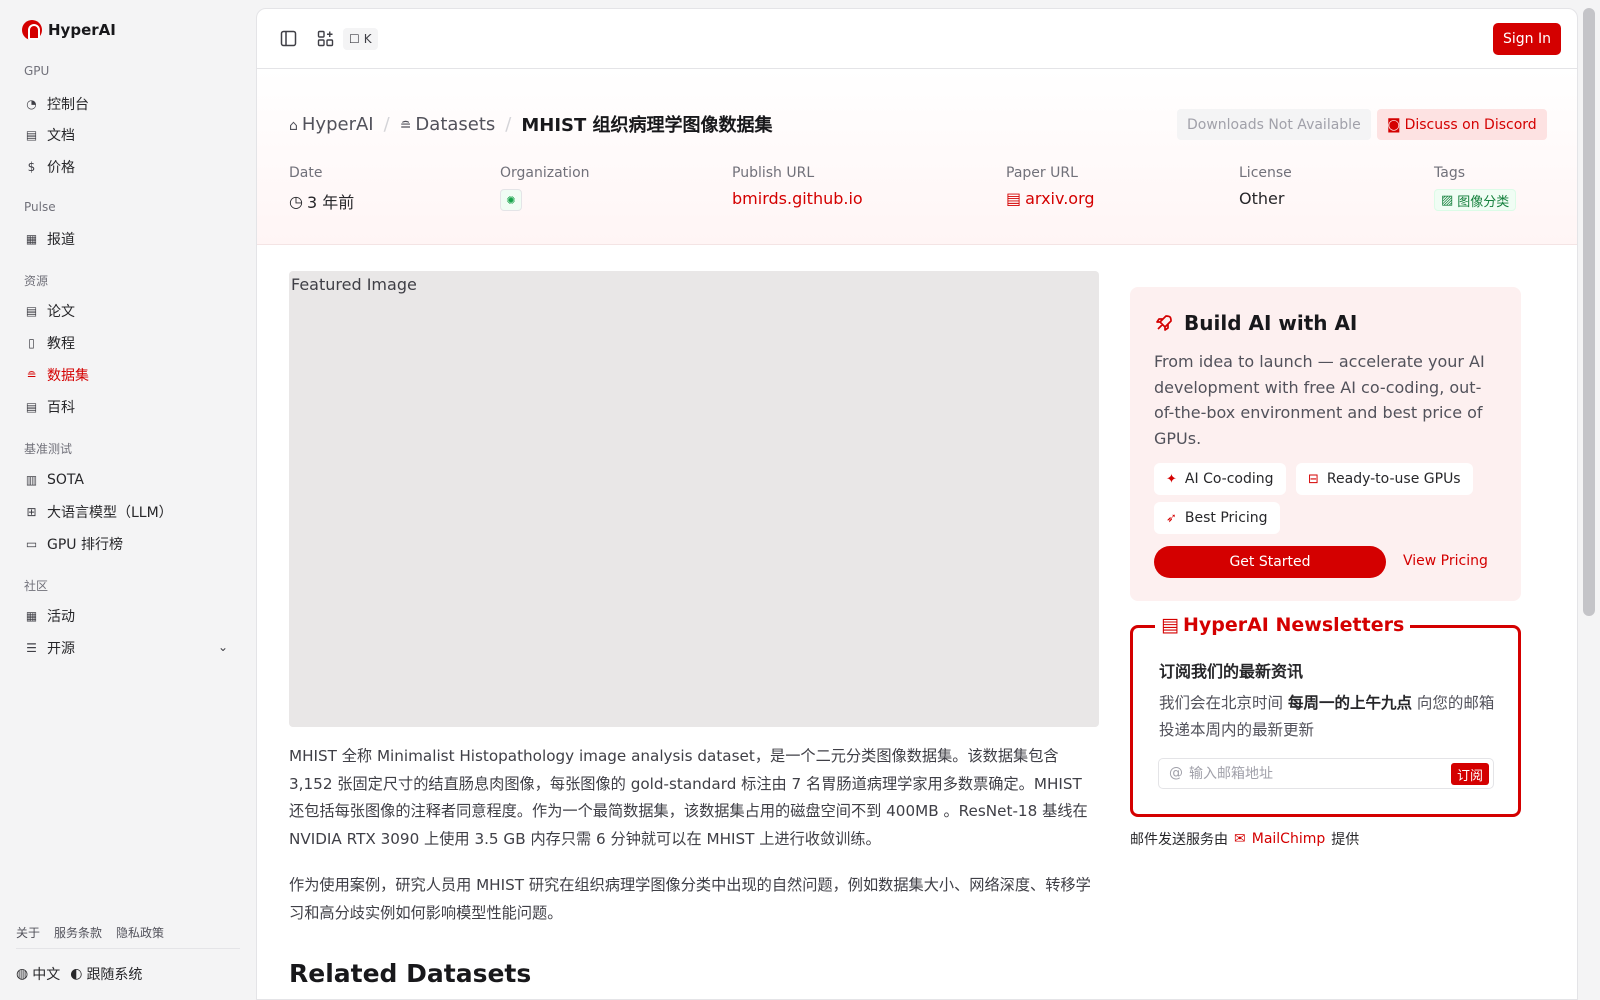 The image size is (1600, 1000). I want to click on rocket-icon: ➶, so click(1171, 518).